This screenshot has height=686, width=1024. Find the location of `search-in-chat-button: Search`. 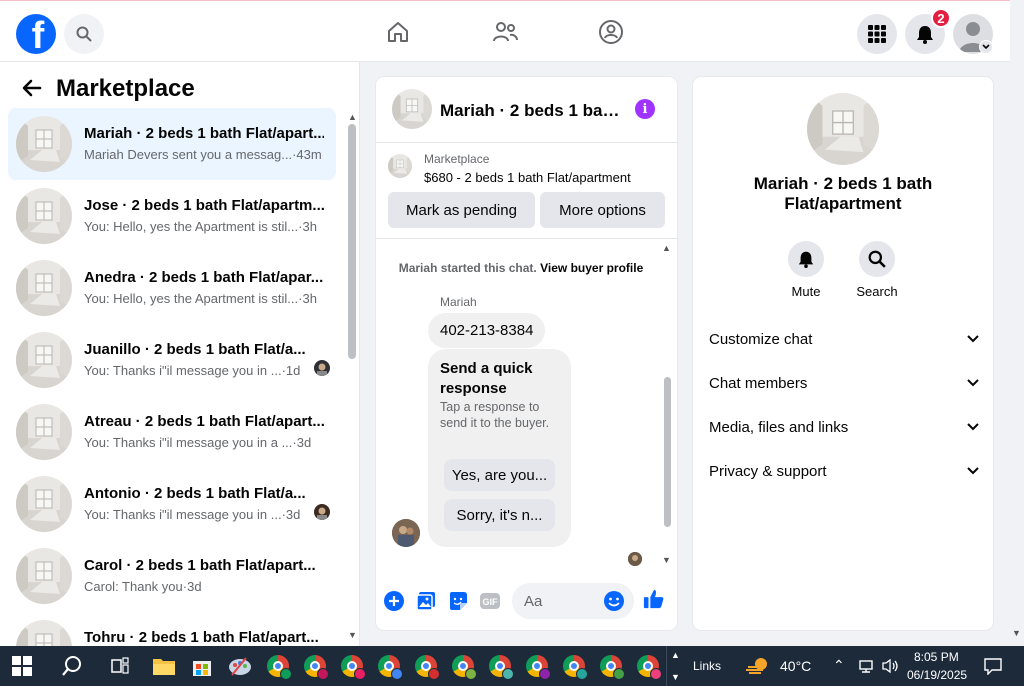

search-in-chat-button: Search is located at coordinates (877, 270).